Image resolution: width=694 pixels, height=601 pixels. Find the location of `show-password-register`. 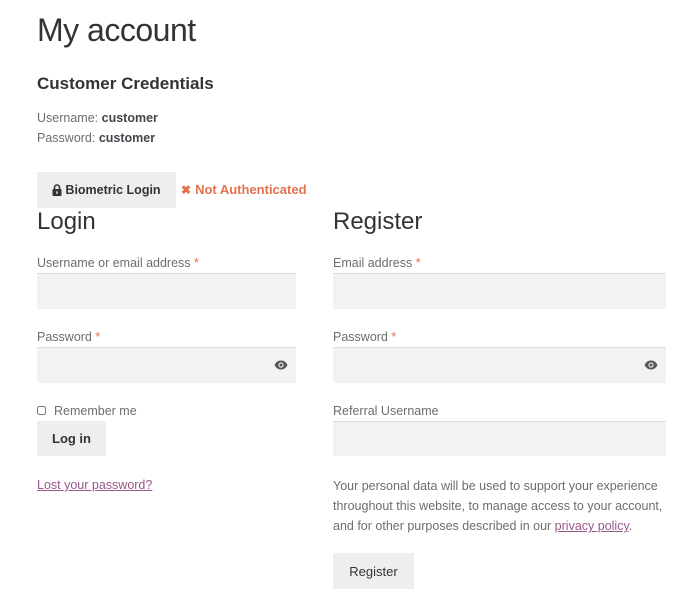

show-password-register is located at coordinates (651, 365).